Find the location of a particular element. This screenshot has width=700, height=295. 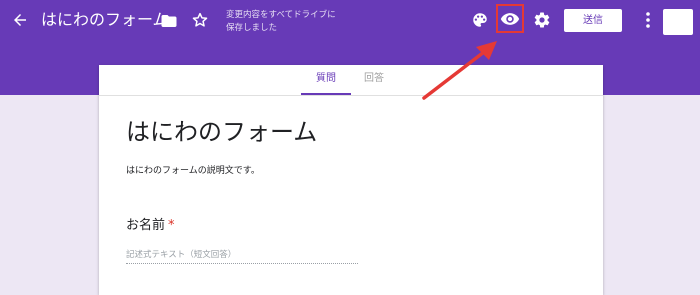

gear-icon is located at coordinates (542, 20).